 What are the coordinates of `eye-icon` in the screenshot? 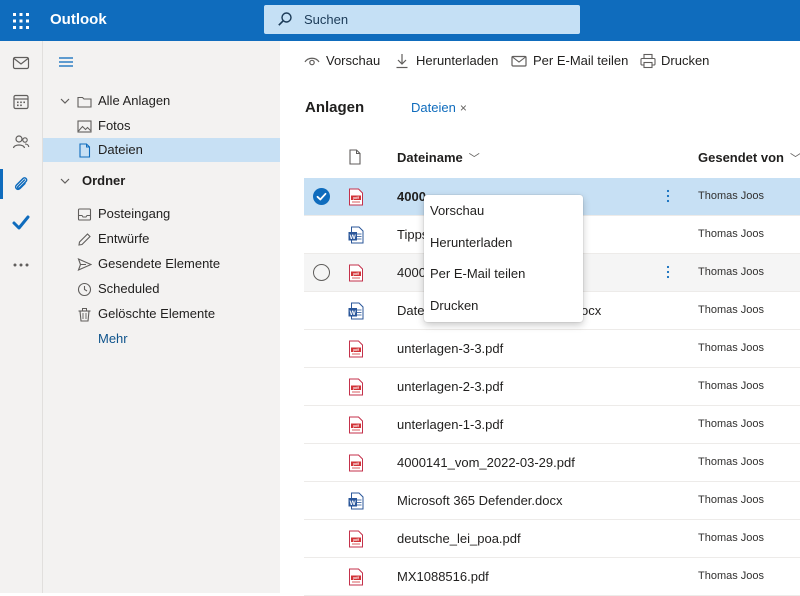 It's located at (312, 61).